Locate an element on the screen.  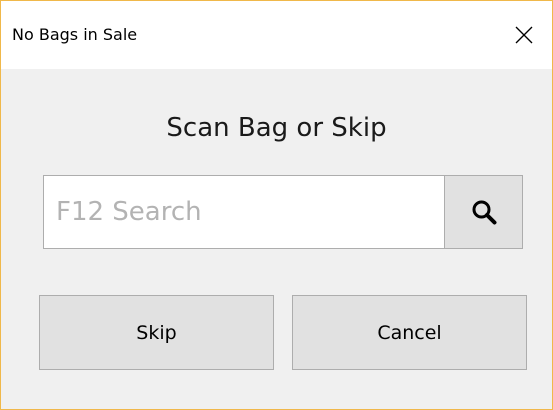
search-input is located at coordinates (244, 212).